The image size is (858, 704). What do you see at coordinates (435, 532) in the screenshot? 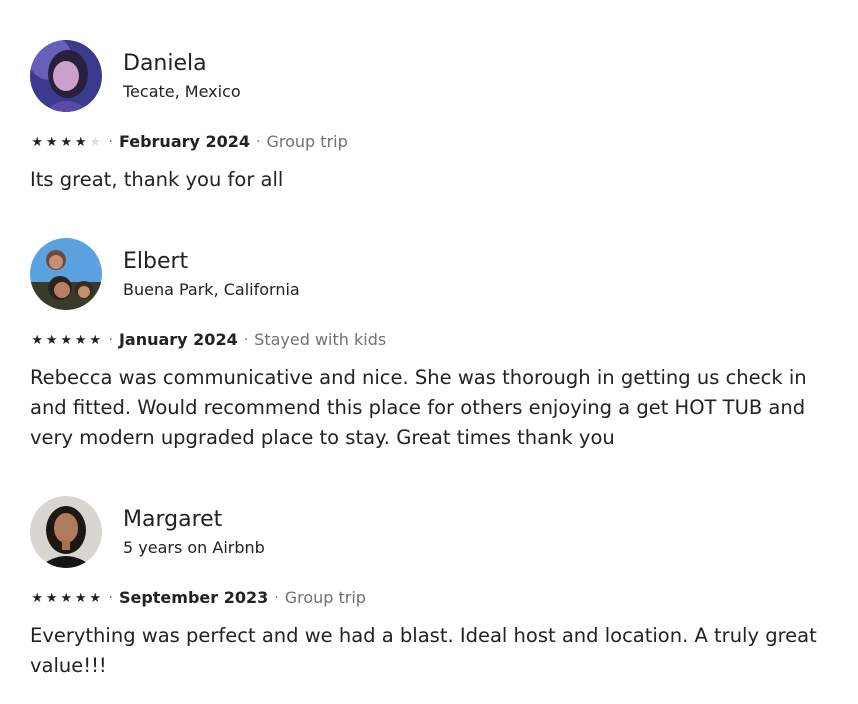
I see `reviewer-header: Margaret 5 years on Airbnb` at bounding box center [435, 532].